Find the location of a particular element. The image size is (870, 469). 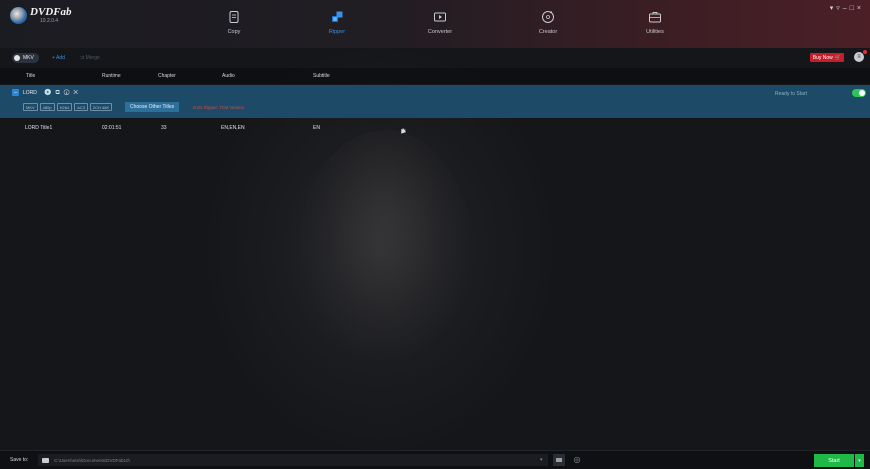

title-chapter: 33 is located at coordinates (164, 128).